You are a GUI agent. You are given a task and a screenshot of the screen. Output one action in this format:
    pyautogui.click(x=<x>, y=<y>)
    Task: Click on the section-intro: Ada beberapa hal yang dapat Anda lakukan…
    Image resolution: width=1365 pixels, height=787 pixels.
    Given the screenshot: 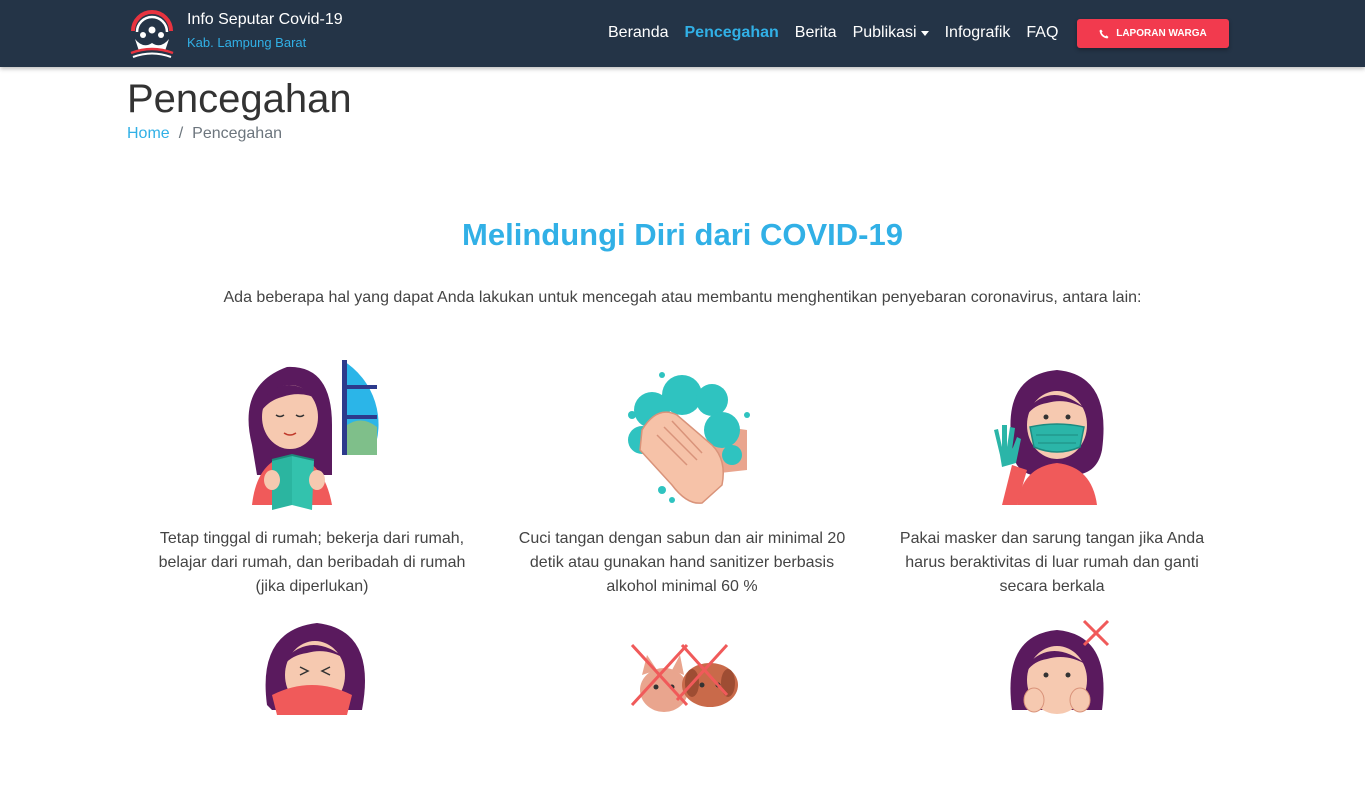 What is the action you would take?
    pyautogui.click(x=682, y=297)
    